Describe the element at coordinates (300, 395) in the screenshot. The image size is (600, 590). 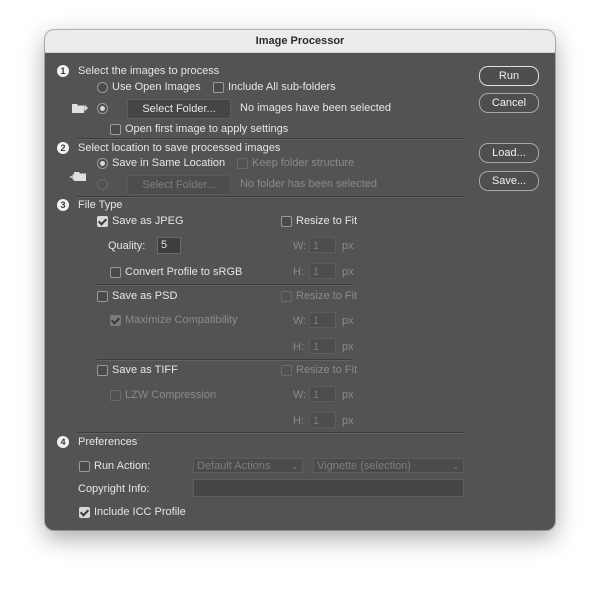
I see `tiff-width-label: W:` at that location.